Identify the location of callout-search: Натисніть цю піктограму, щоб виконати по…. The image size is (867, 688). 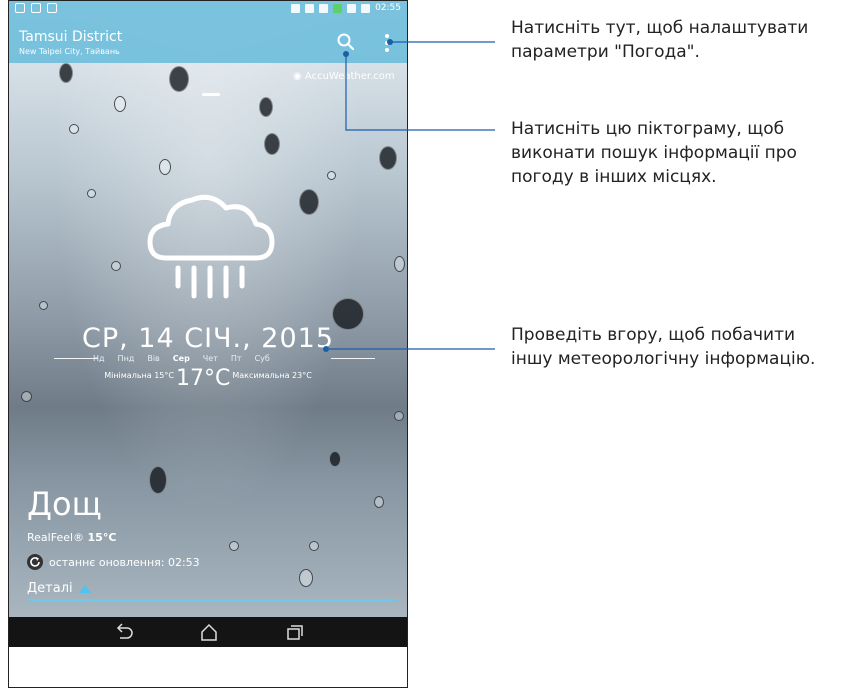
(654, 153).